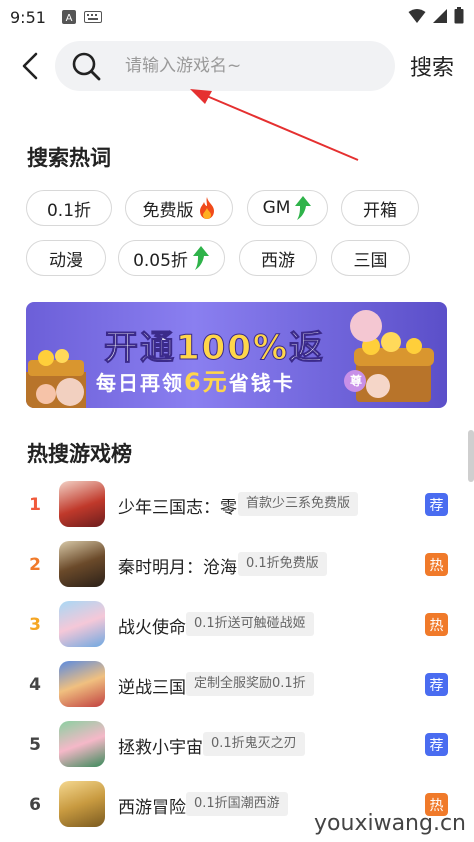  What do you see at coordinates (152, 688) in the screenshot?
I see `game-name: 逆战三国` at bounding box center [152, 688].